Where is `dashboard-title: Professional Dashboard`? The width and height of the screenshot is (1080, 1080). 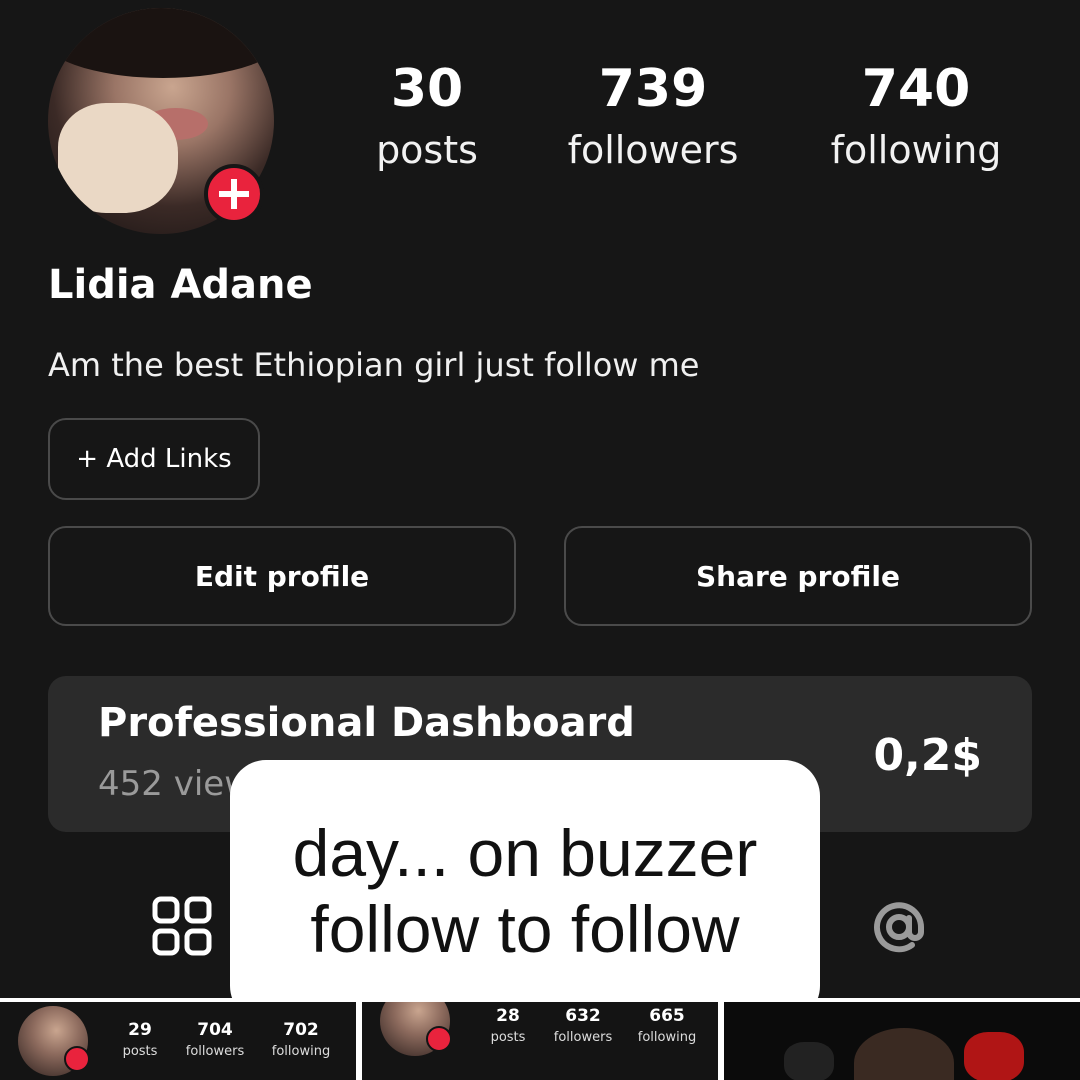
dashboard-title: Professional Dashboard is located at coordinates (366, 723).